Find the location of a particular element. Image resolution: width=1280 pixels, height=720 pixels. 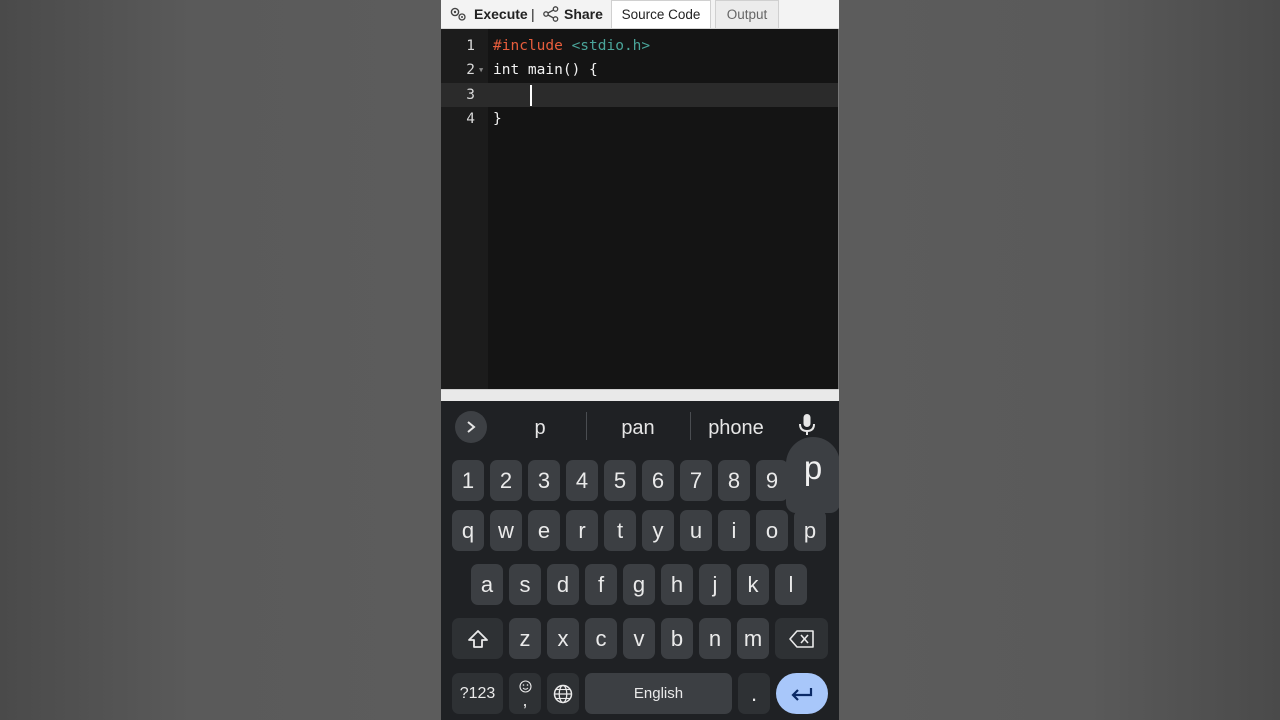

key-8: 8 is located at coordinates (734, 480).